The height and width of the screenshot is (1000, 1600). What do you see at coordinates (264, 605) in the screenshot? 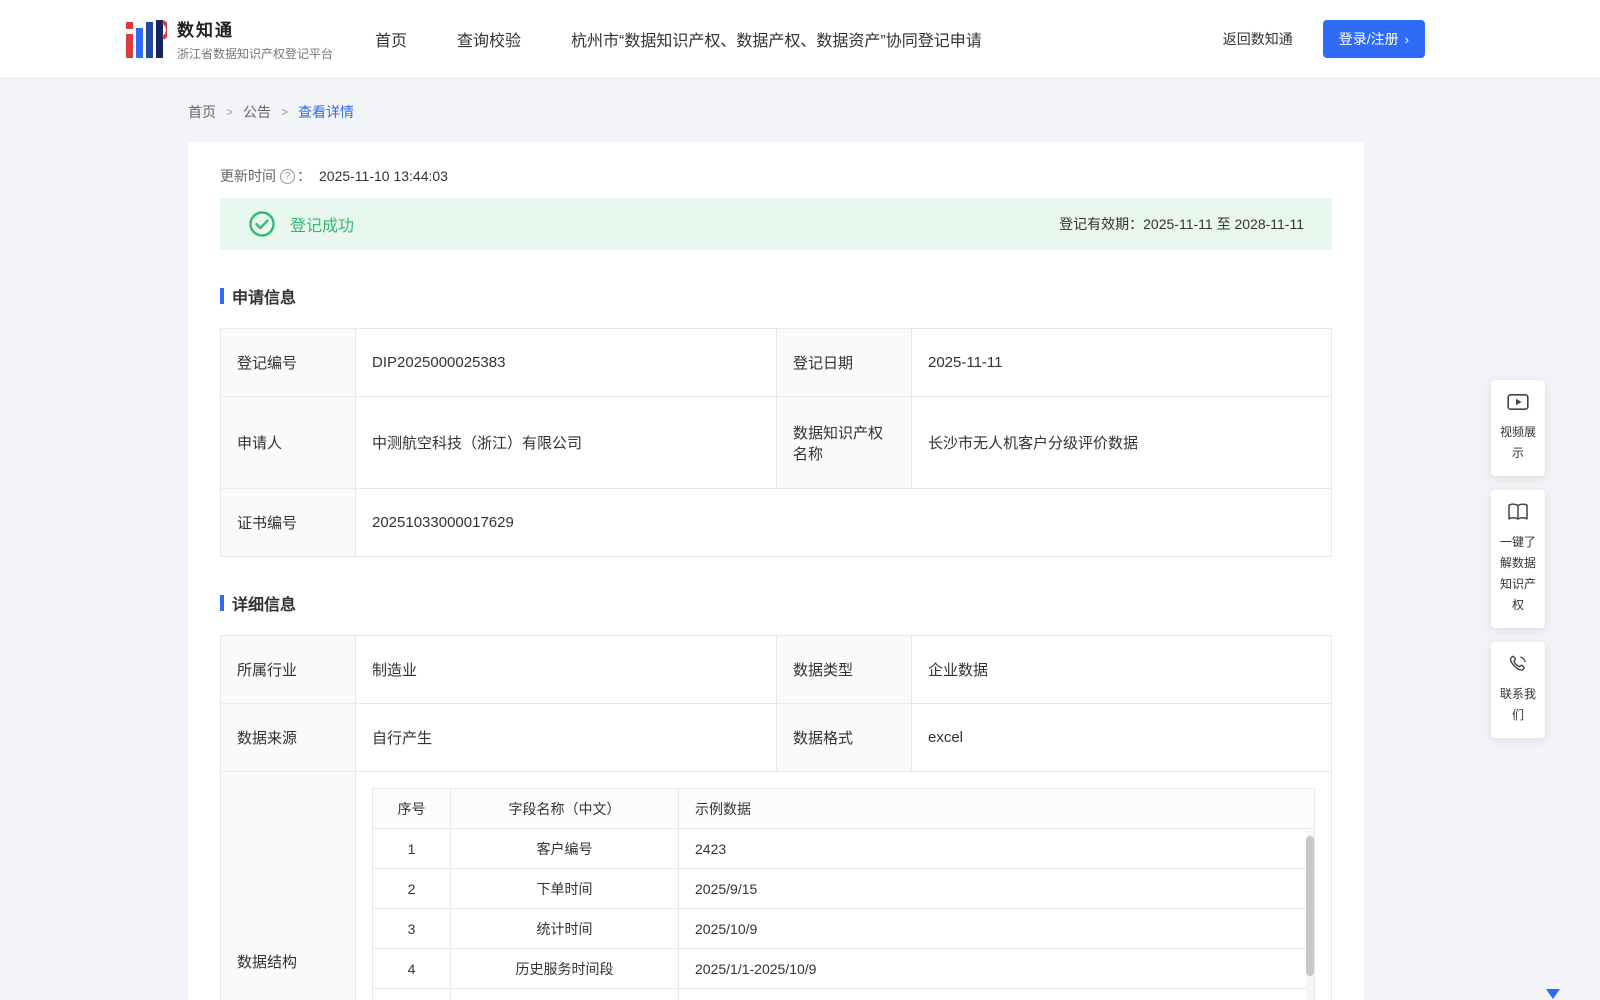
I see `section-title-text: 详细信息` at bounding box center [264, 605].